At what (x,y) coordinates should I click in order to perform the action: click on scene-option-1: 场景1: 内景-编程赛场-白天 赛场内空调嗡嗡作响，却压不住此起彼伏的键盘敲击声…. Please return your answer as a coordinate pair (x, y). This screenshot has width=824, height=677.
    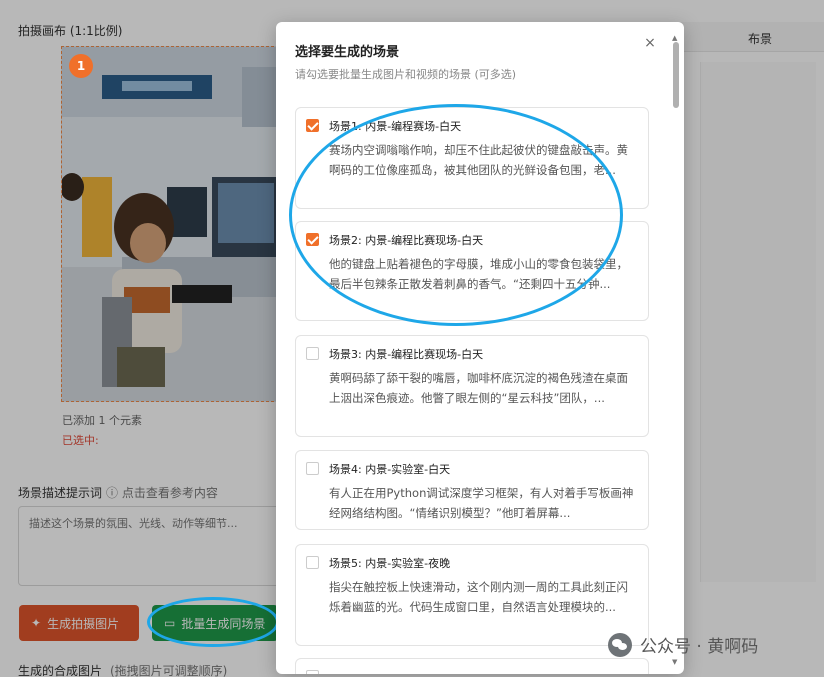
    Looking at the image, I should click on (472, 158).